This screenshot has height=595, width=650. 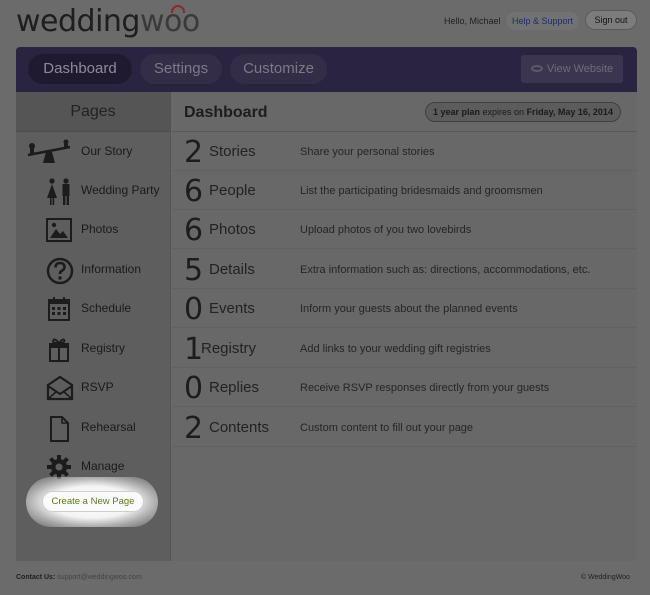 I want to click on sidebar-item-information: Information, so click(x=93, y=269).